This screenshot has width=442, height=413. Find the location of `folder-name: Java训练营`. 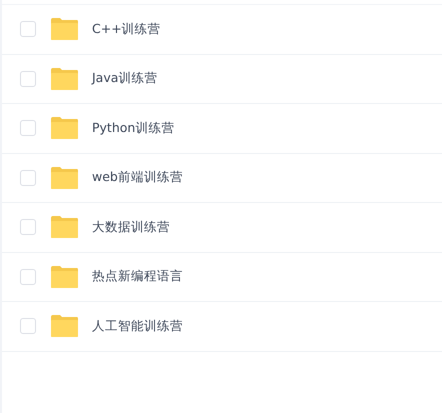

folder-name: Java训练营 is located at coordinates (125, 78).